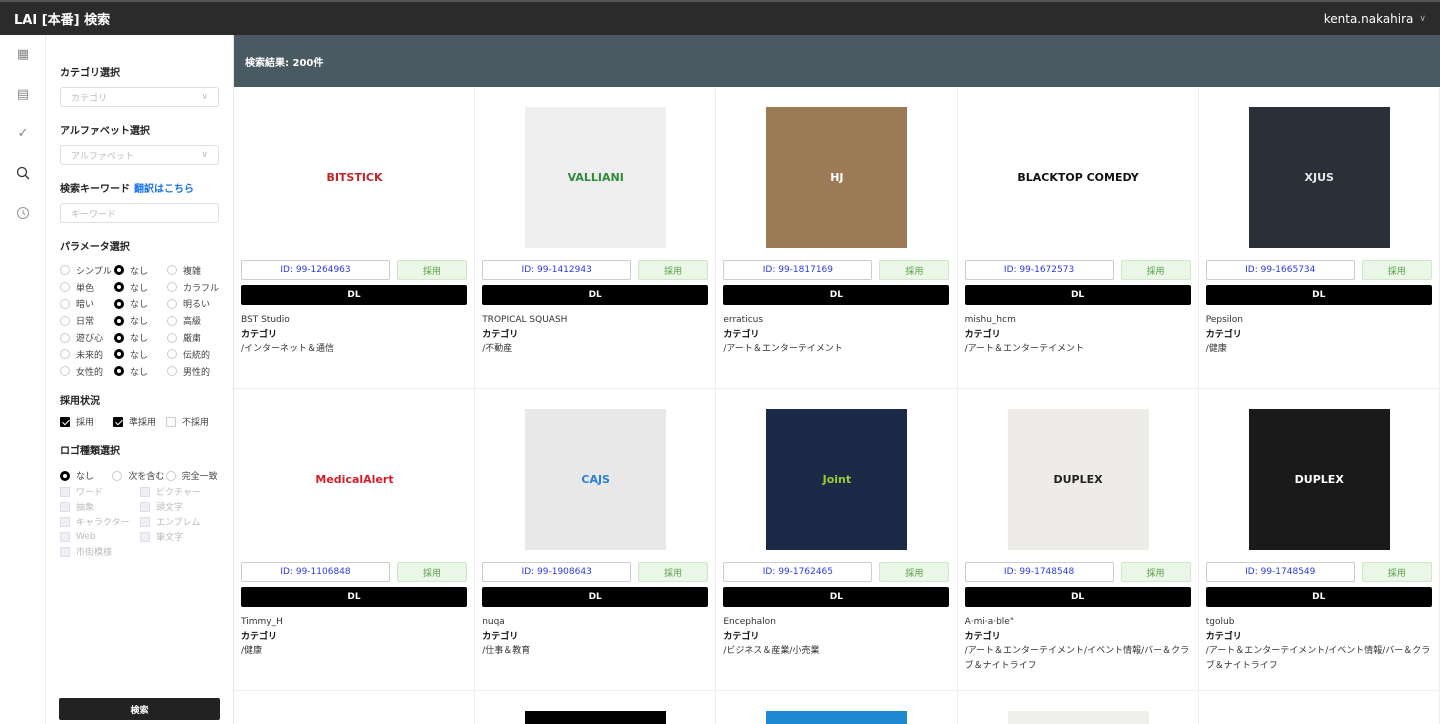  I want to click on param-row: 単色 なし カラフル, so click(139, 287).